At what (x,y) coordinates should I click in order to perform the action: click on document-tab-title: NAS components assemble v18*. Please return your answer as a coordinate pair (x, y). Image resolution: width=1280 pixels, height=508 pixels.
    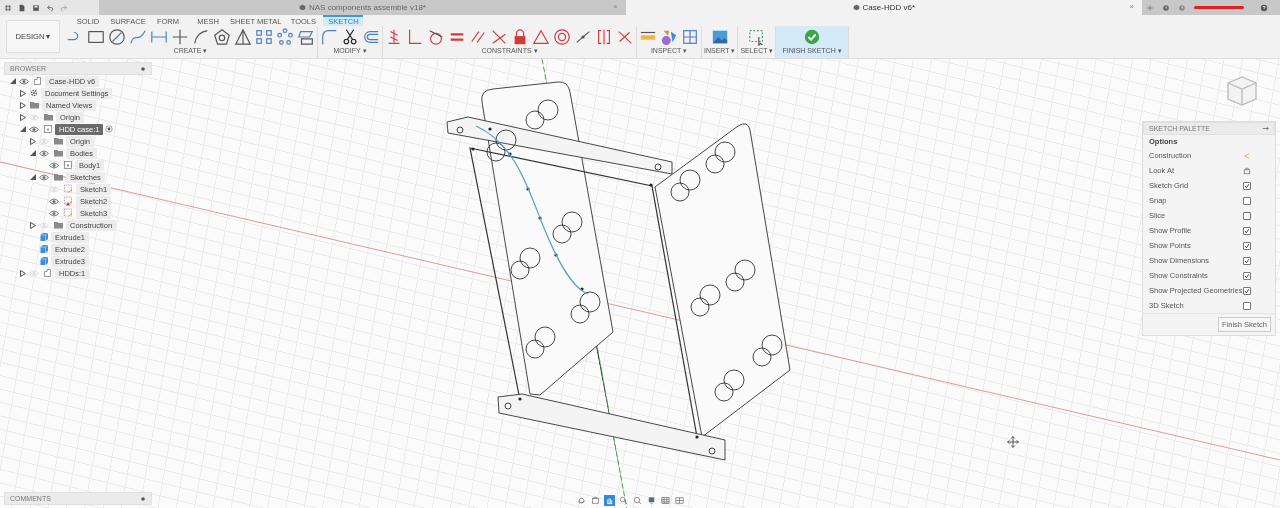
    Looking at the image, I should click on (367, 7).